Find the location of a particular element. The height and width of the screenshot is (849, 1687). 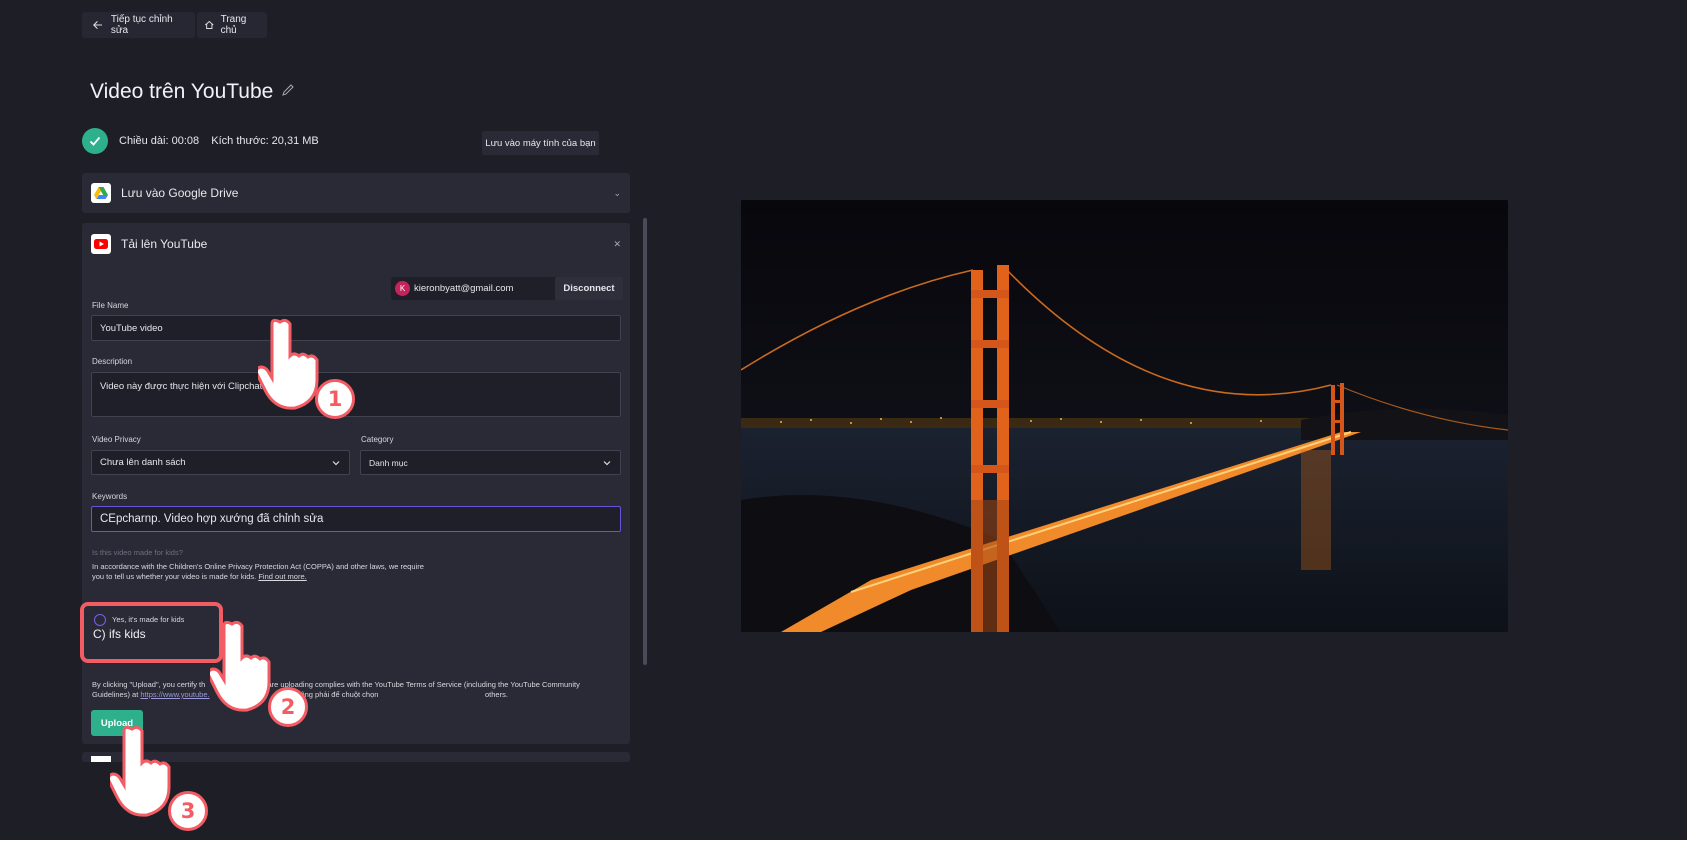

scrollbar is located at coordinates (645, 441).